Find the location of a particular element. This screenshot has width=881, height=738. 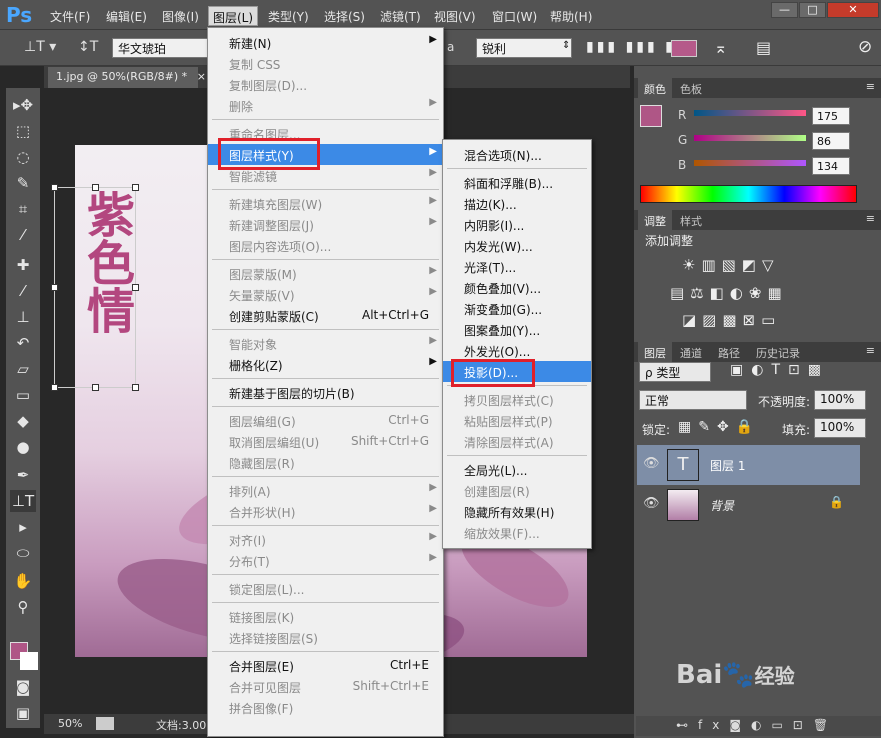

adjustment-icons-row1: ☀▥▧◩▽ is located at coordinates (731, 265).